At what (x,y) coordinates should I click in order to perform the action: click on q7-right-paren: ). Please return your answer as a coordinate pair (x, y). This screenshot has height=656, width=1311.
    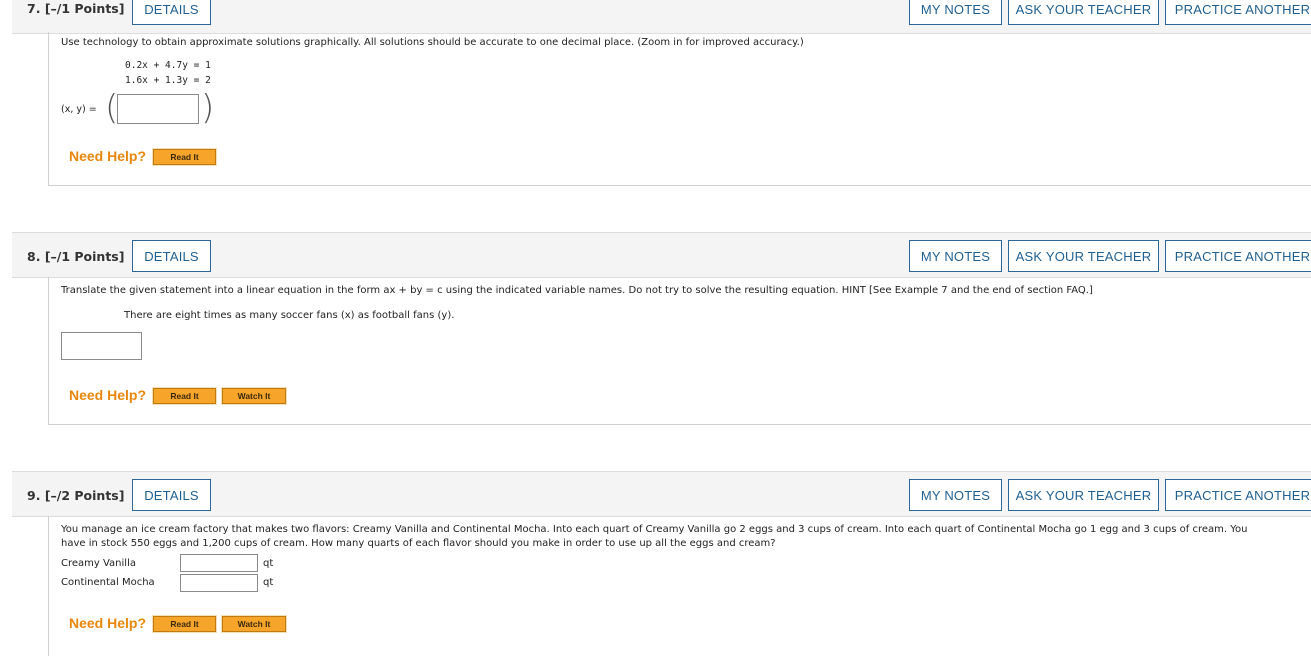
    Looking at the image, I should click on (208, 108).